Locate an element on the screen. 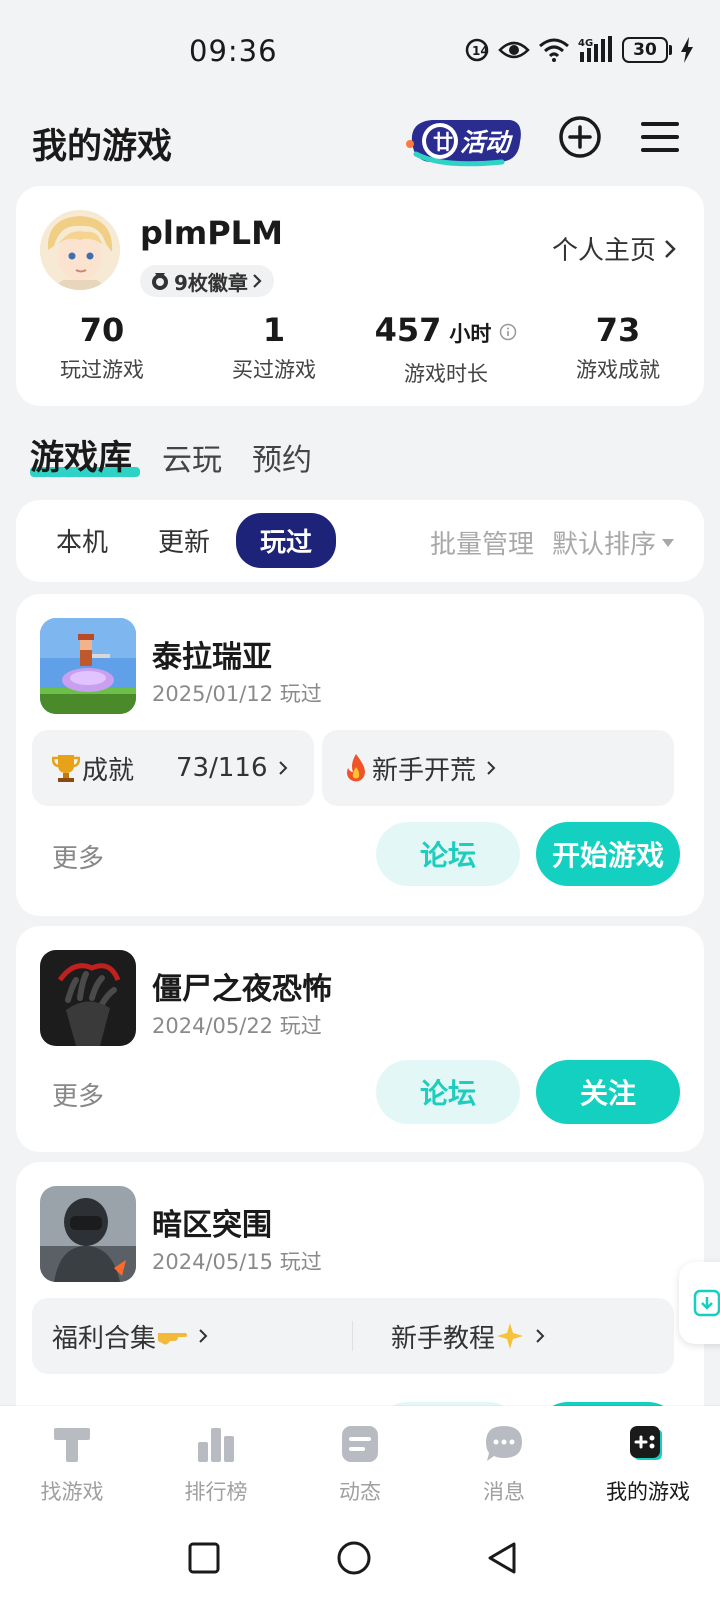  badges-count: 9枚徽章 is located at coordinates (211, 282).